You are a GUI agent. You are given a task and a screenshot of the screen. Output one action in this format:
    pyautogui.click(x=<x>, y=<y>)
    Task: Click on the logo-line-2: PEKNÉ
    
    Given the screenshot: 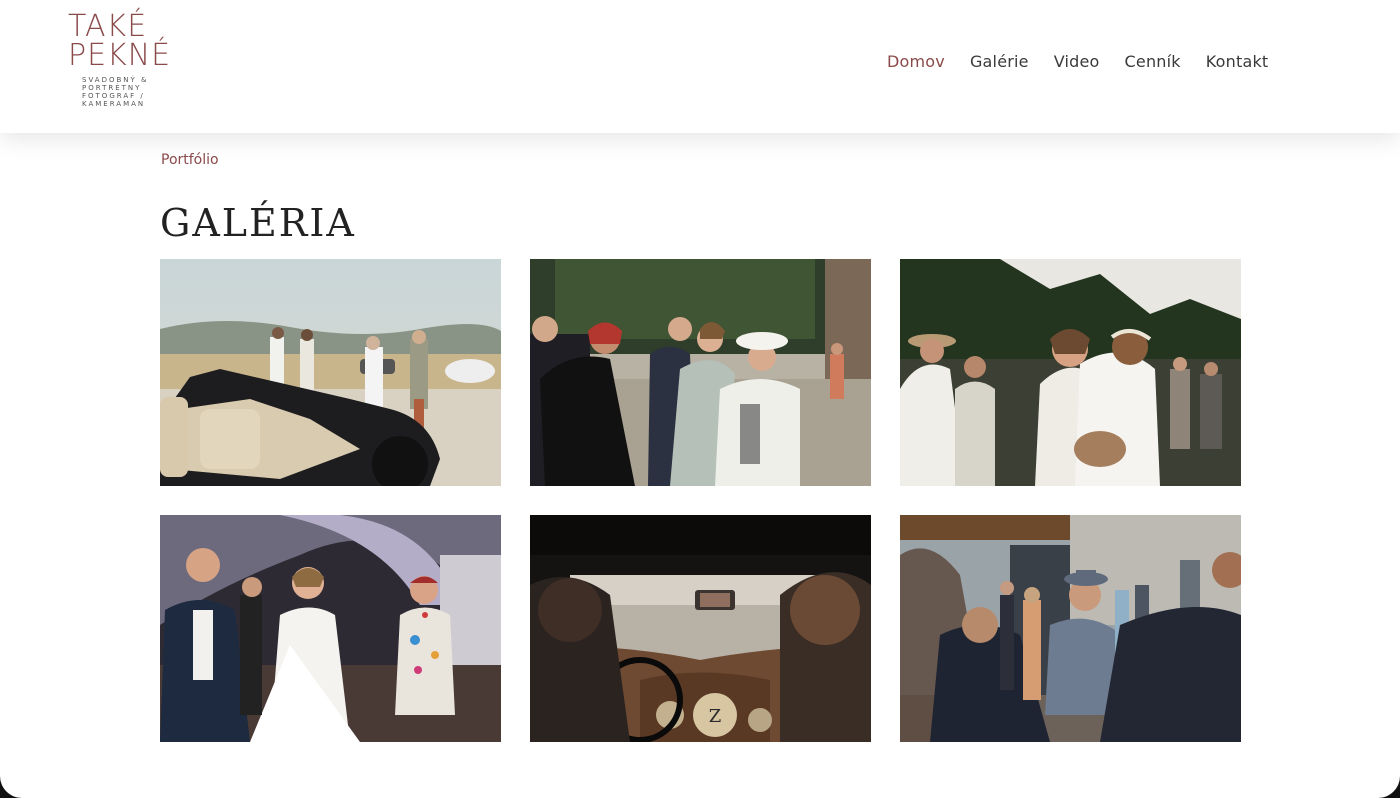 What is the action you would take?
    pyautogui.click(x=120, y=55)
    